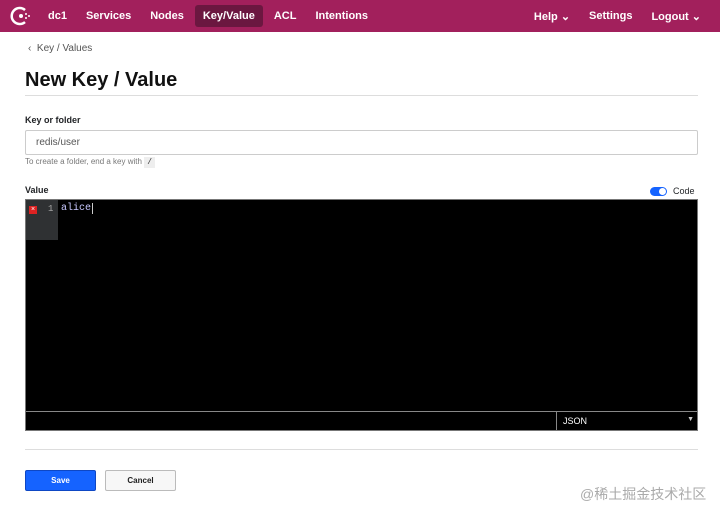  What do you see at coordinates (21, 16) in the screenshot?
I see `consul-logo-icon` at bounding box center [21, 16].